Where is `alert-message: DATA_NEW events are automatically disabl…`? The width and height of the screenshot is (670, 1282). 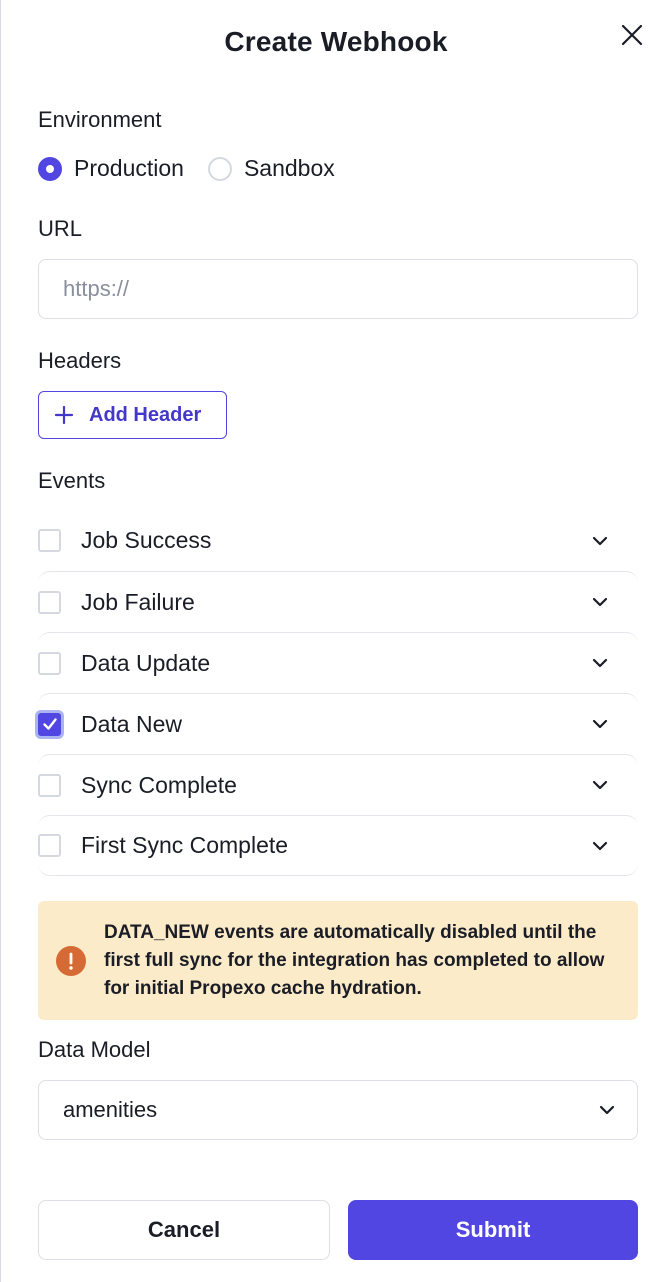
alert-message: DATA_NEW events are automatically disabl… is located at coordinates (354, 960).